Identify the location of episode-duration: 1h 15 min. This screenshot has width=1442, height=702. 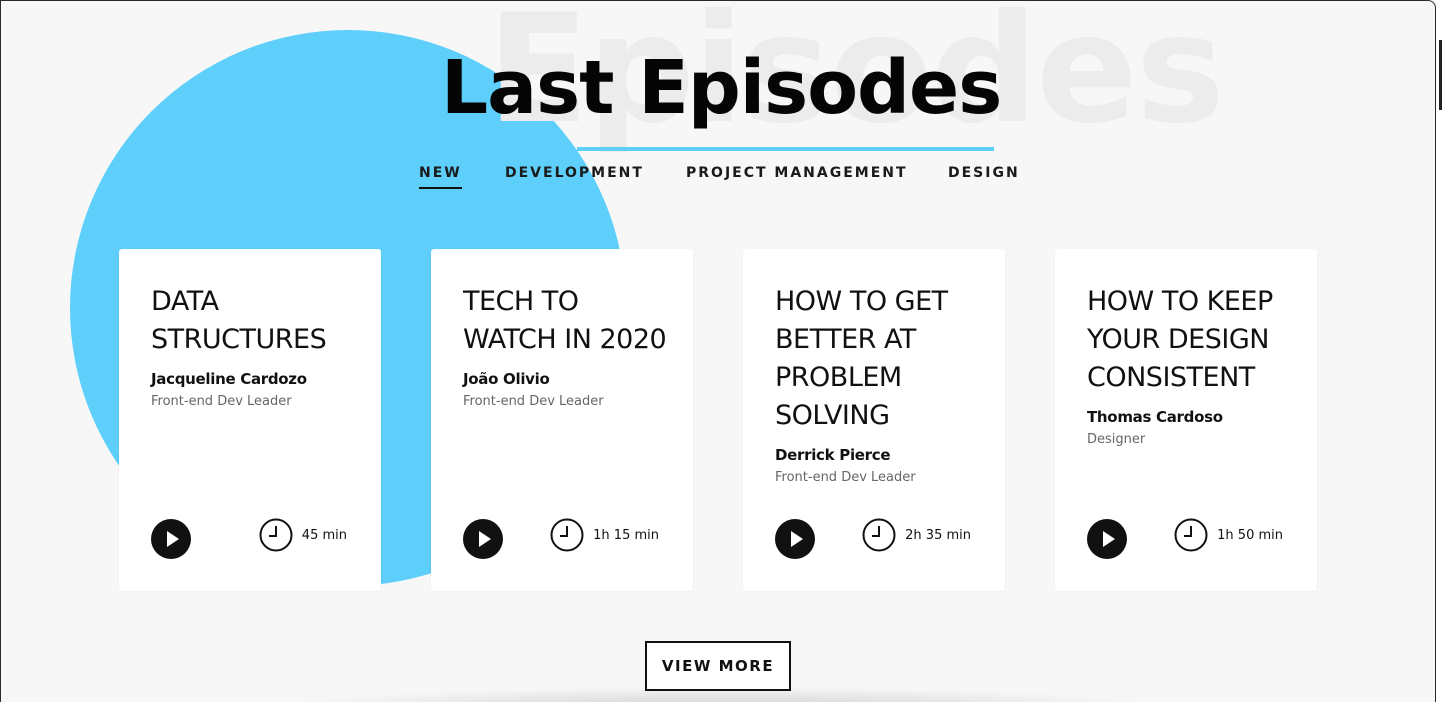
(604, 535).